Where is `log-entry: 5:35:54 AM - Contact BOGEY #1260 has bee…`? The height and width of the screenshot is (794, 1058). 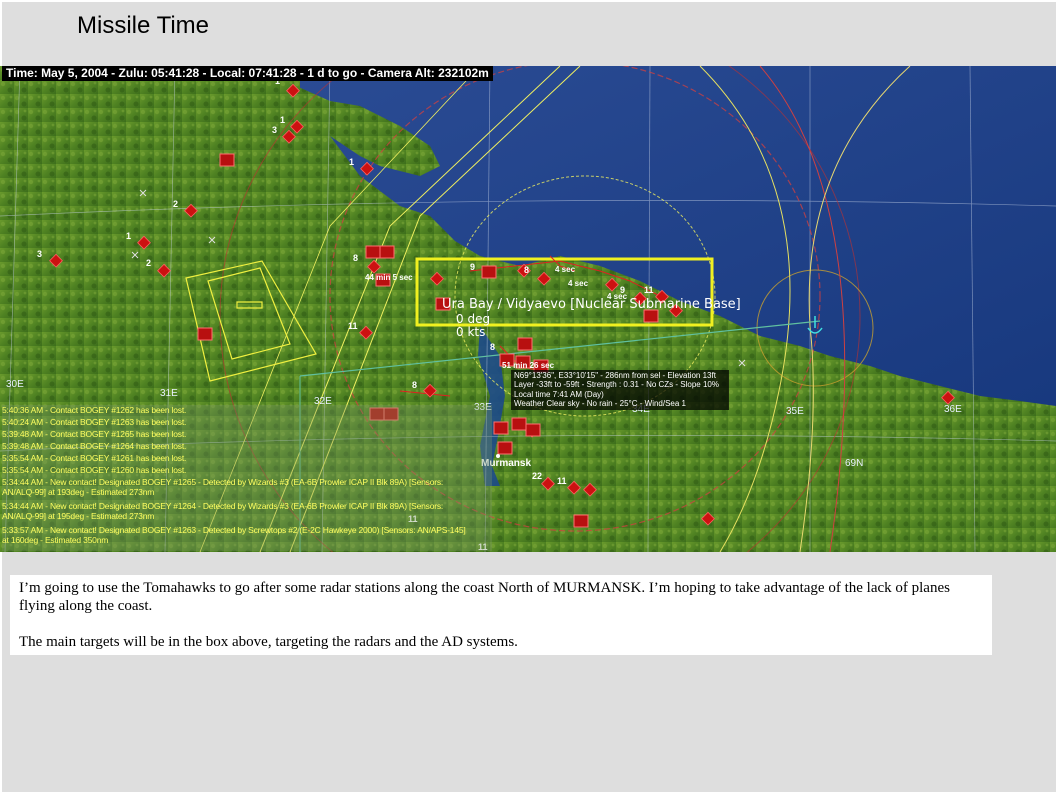
log-entry: 5:35:54 AM - Contact BOGEY #1260 has bee… is located at coordinates (94, 470).